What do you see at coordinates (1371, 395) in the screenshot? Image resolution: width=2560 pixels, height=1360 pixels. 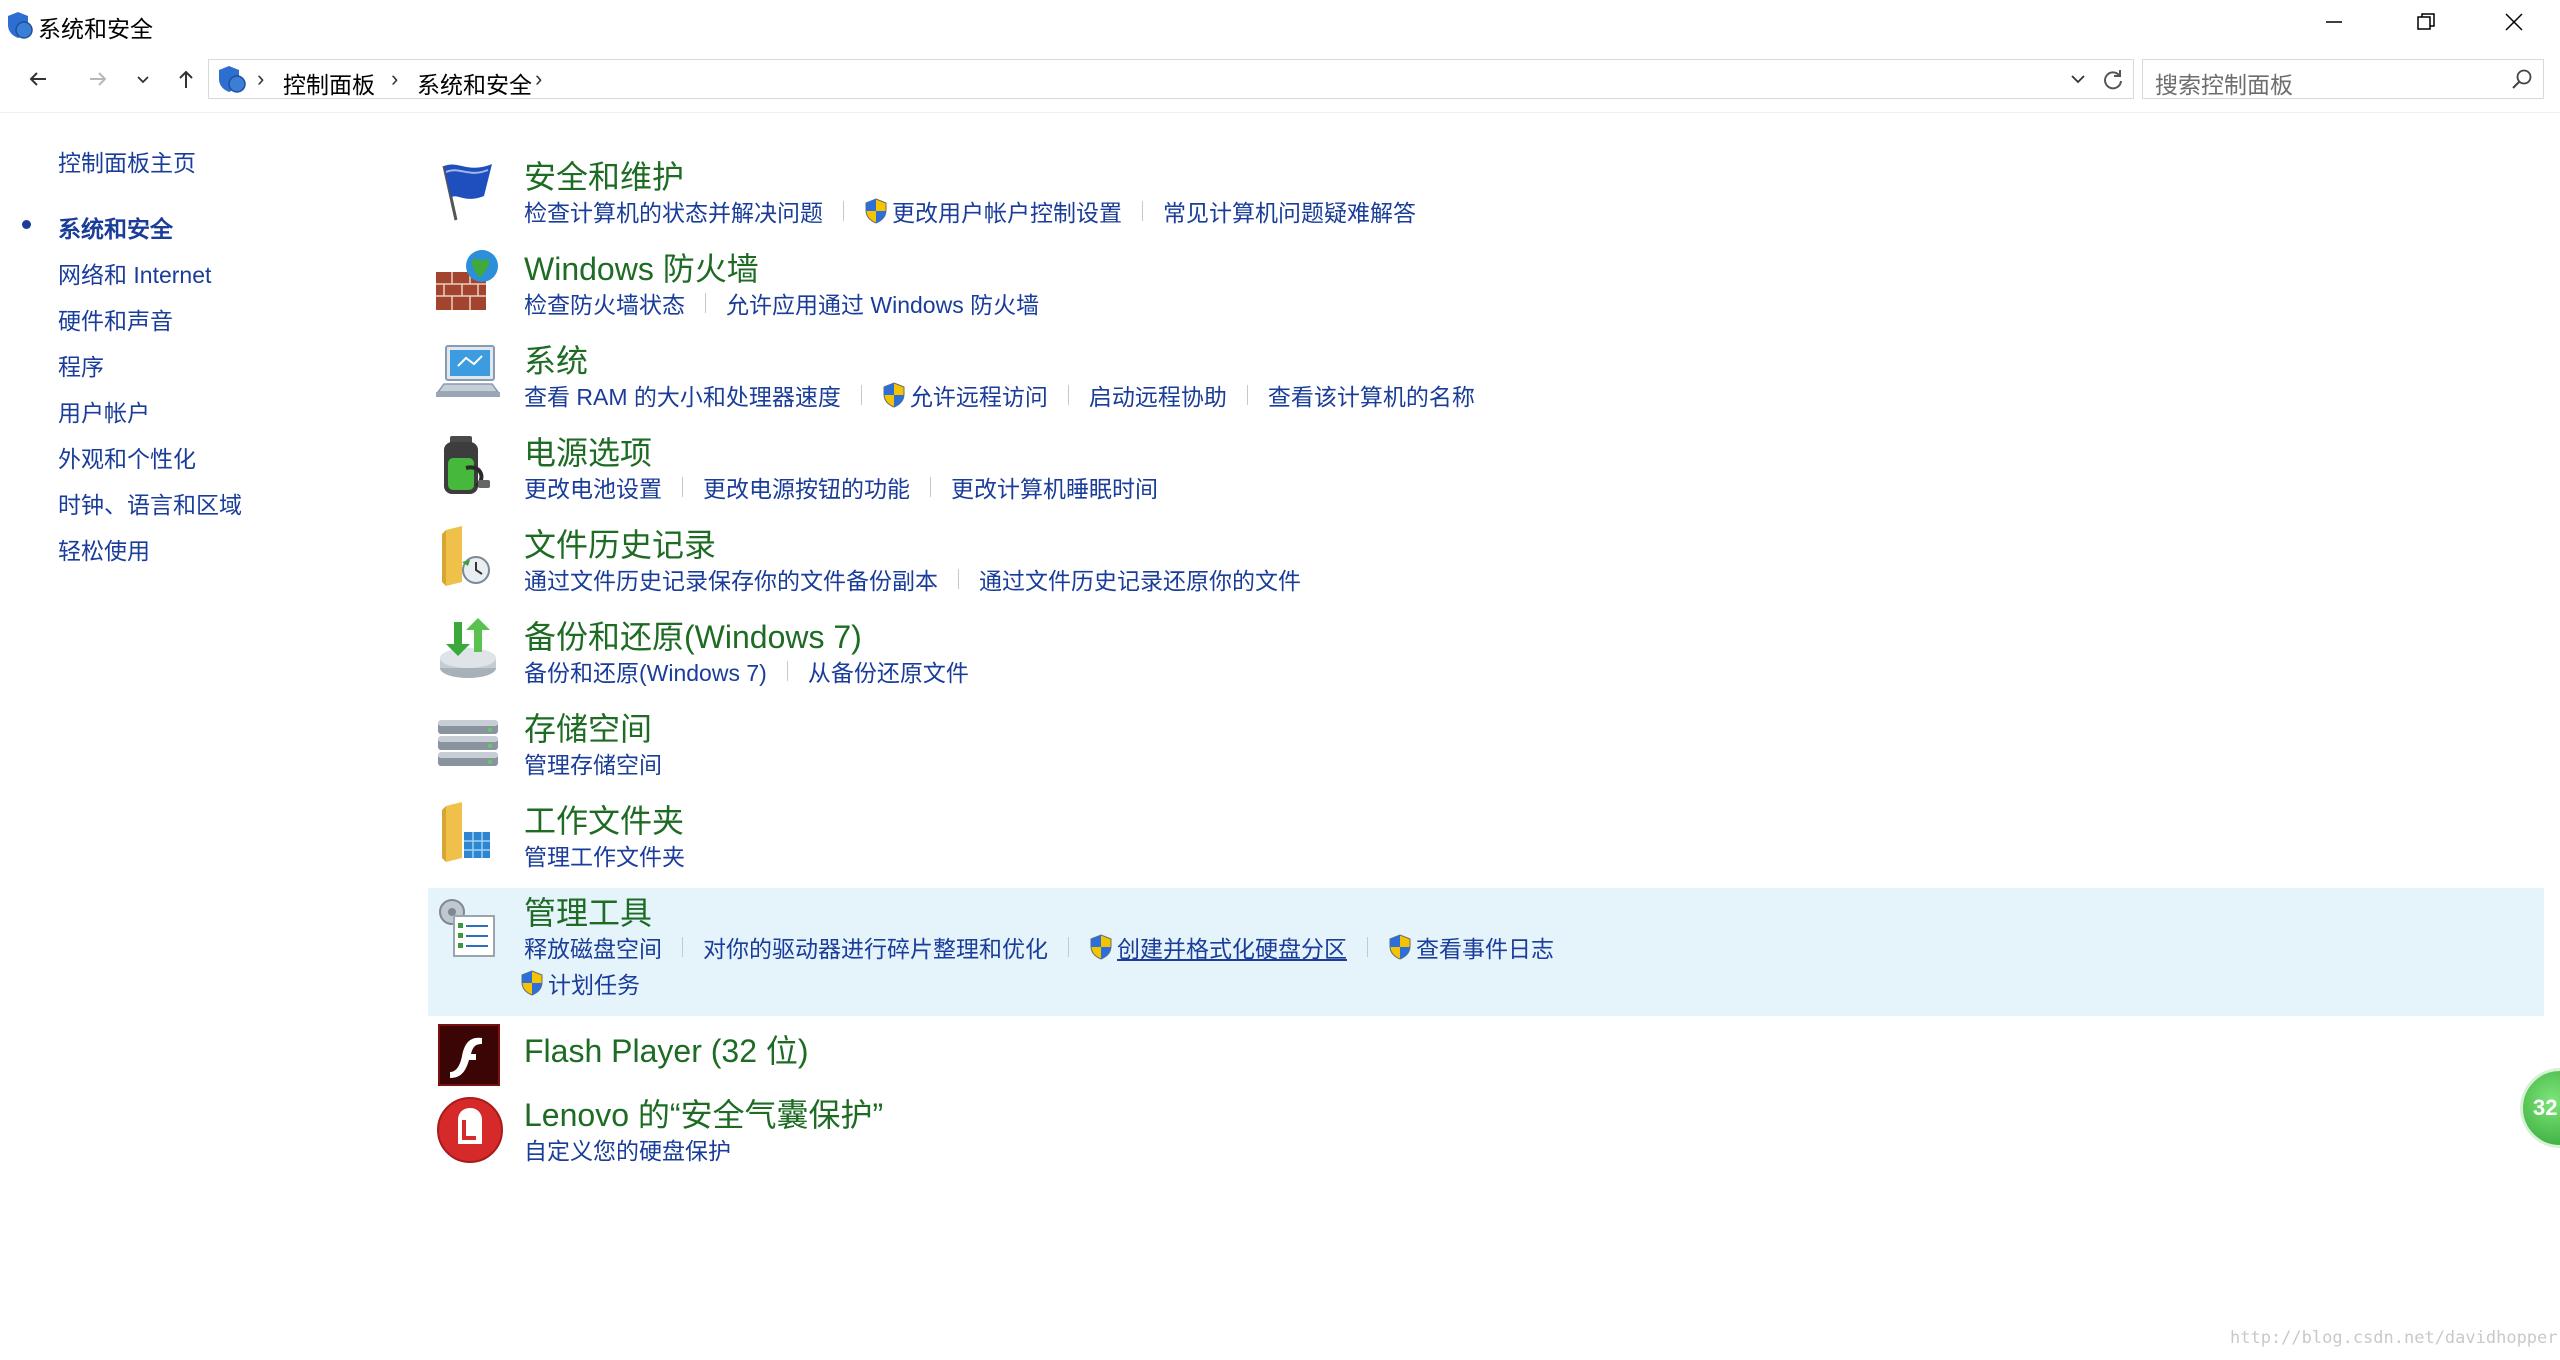 I see `link-computer-name: 查看该计算机的名称` at bounding box center [1371, 395].